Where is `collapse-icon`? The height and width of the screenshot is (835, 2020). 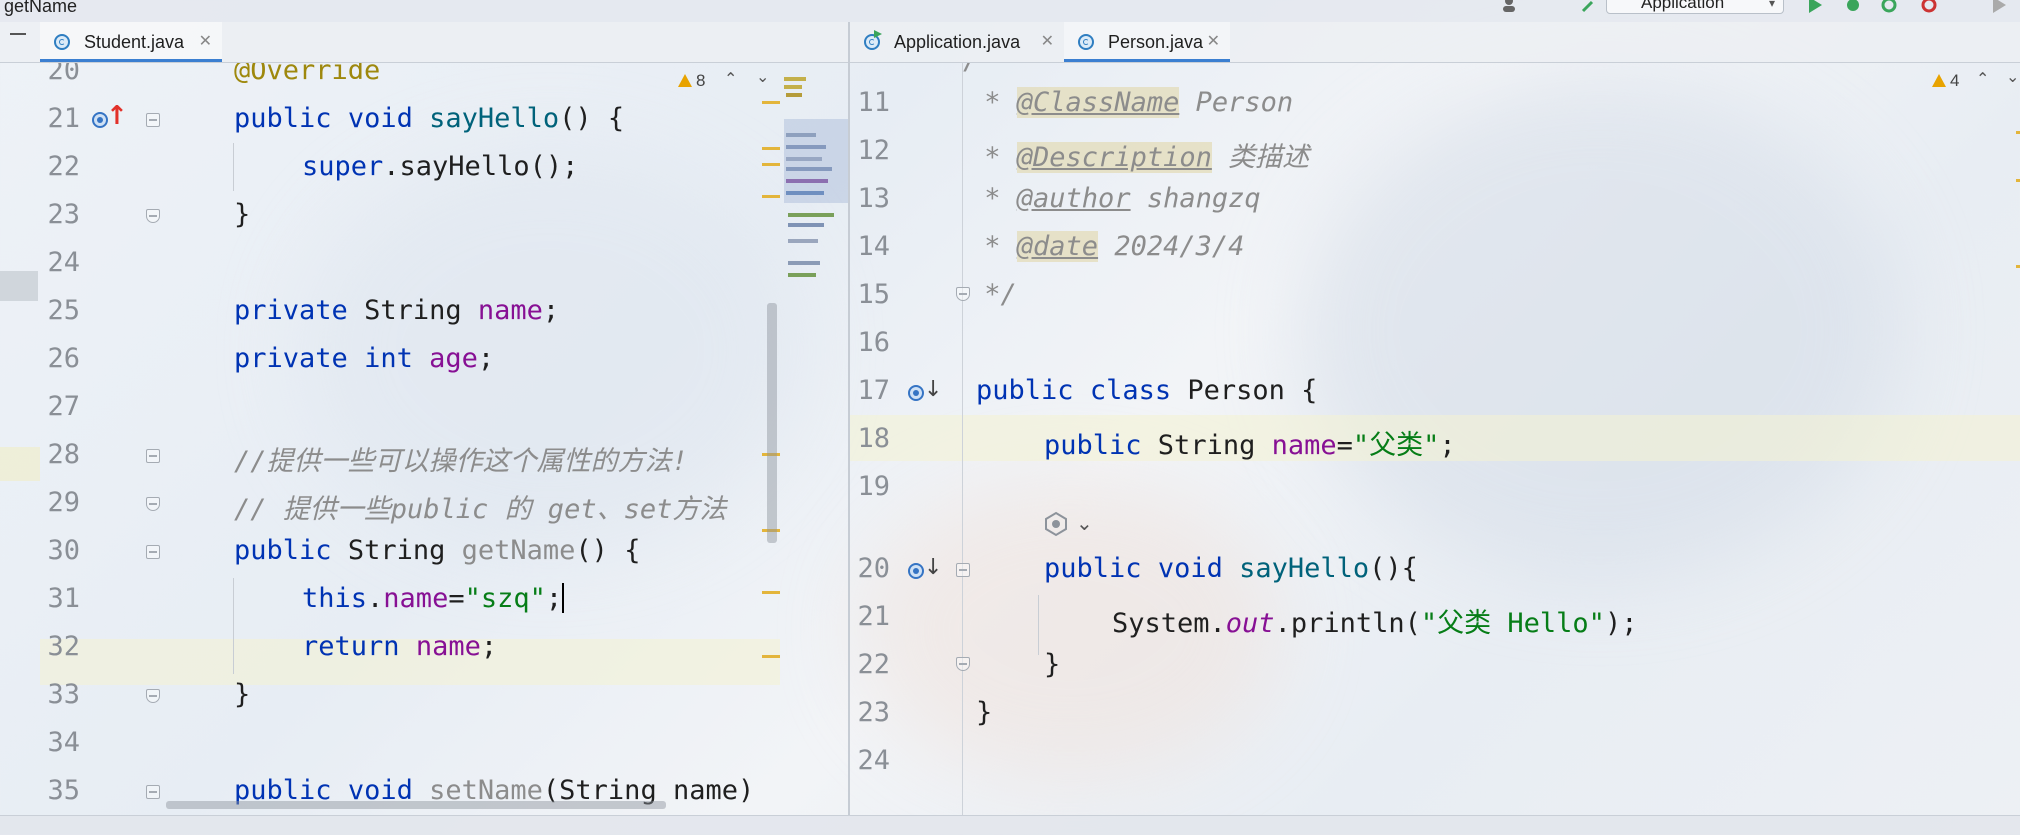 collapse-icon is located at coordinates (18, 34).